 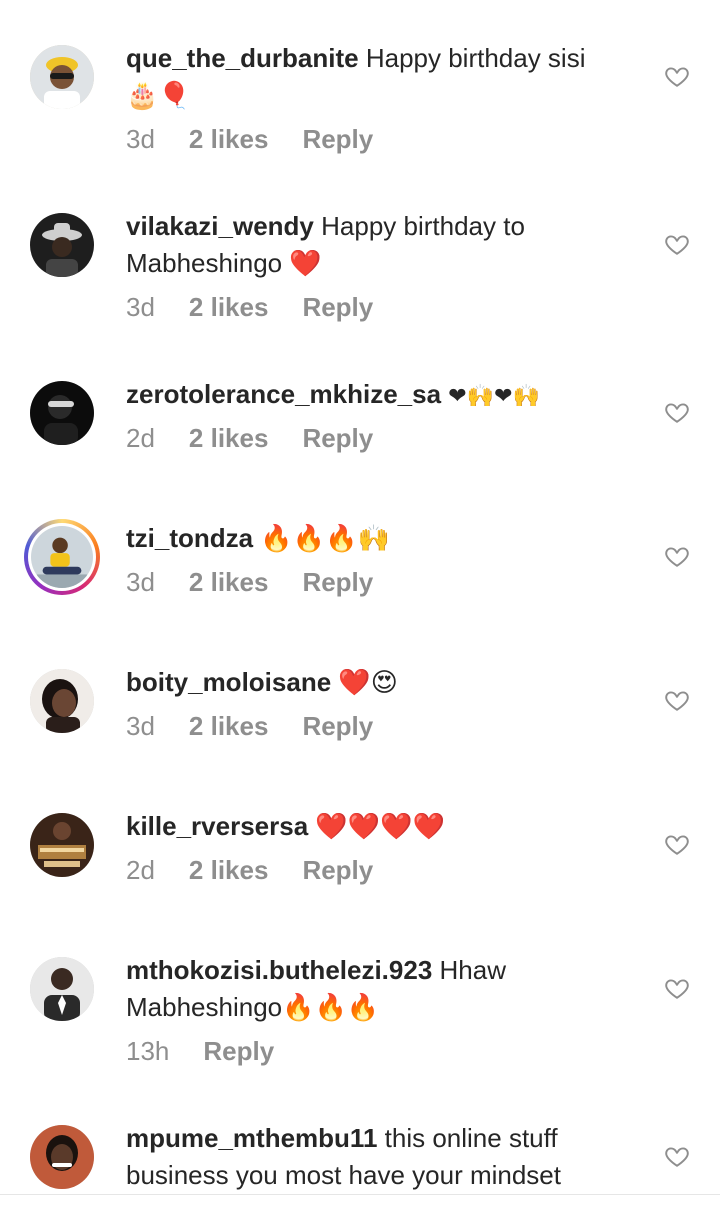 What do you see at coordinates (279, 970) in the screenshot?
I see `comment-username: mthokozisi.buthelezi.923` at bounding box center [279, 970].